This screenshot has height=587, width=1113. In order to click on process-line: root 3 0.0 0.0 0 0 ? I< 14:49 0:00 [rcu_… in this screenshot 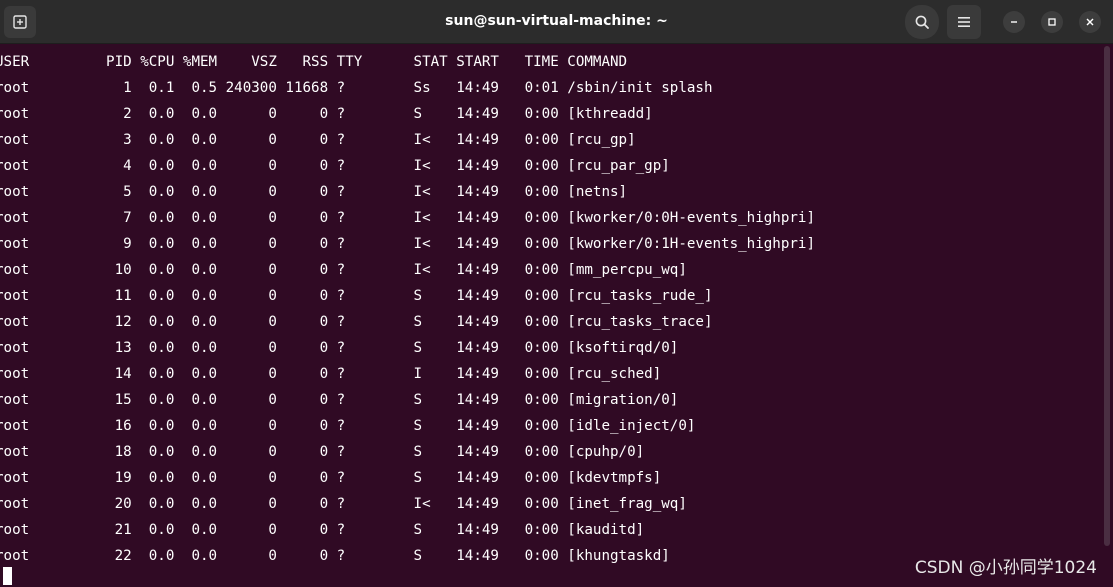, I will do `click(318, 140)`.